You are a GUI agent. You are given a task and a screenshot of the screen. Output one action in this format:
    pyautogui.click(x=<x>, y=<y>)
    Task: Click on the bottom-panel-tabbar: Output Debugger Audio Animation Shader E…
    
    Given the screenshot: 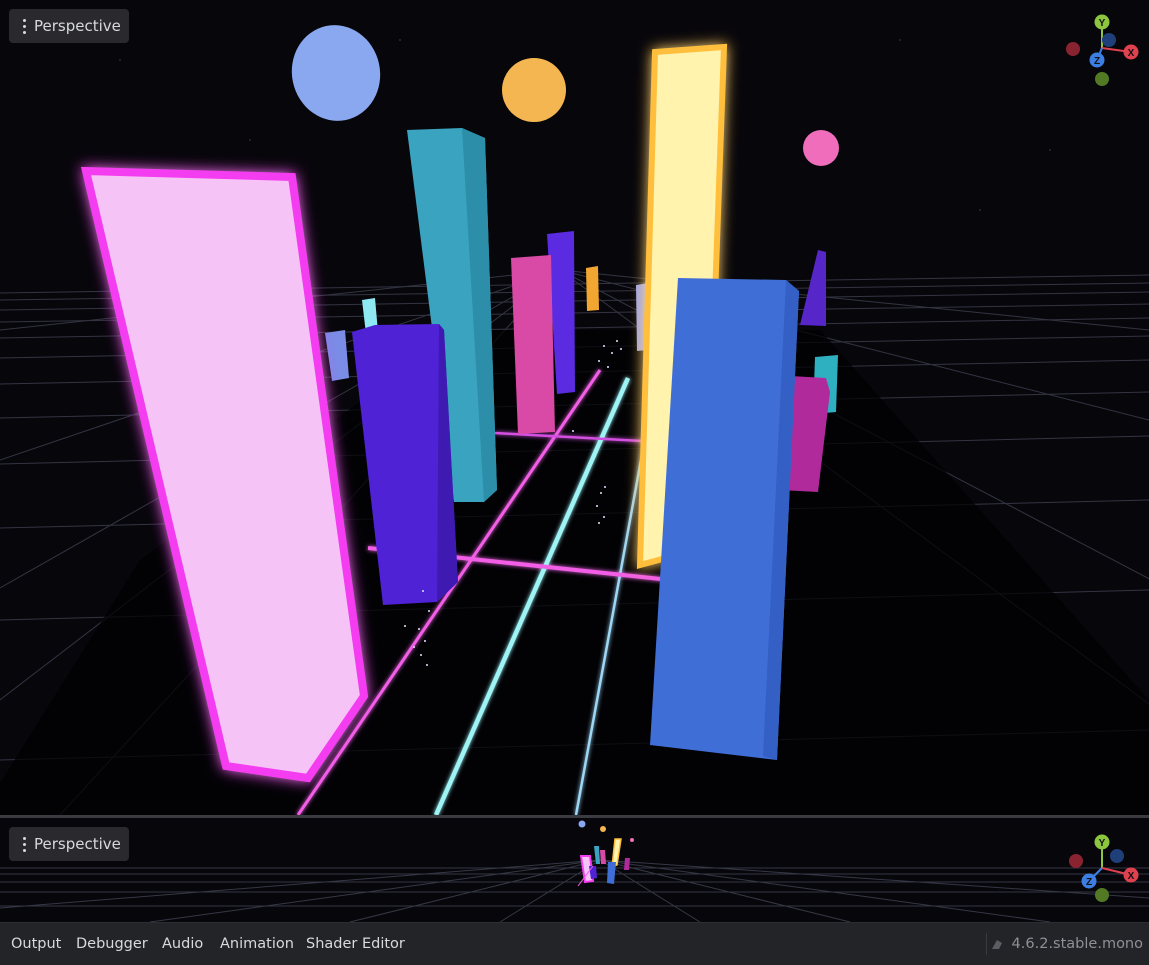 What is the action you would take?
    pyautogui.click(x=574, y=943)
    